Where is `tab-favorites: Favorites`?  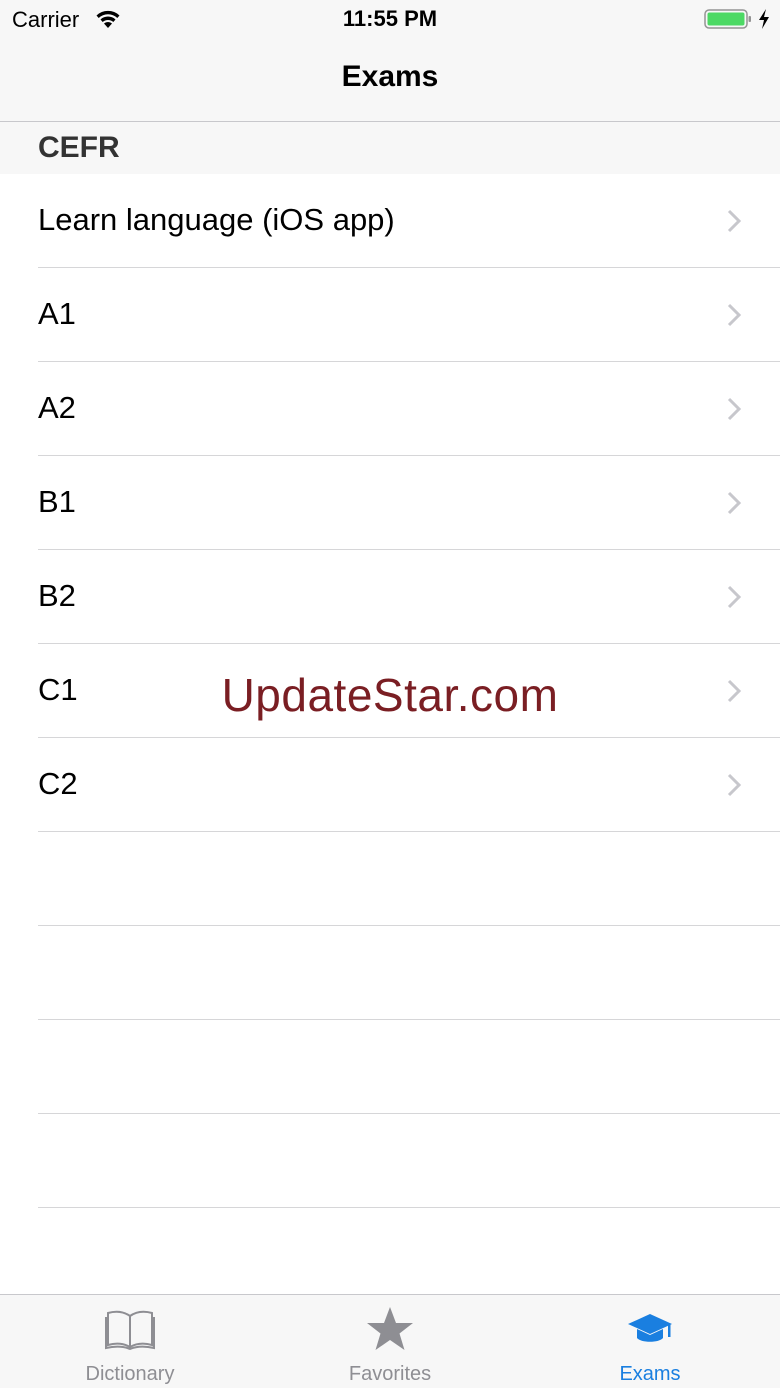 tab-favorites: Favorites is located at coordinates (390, 1341).